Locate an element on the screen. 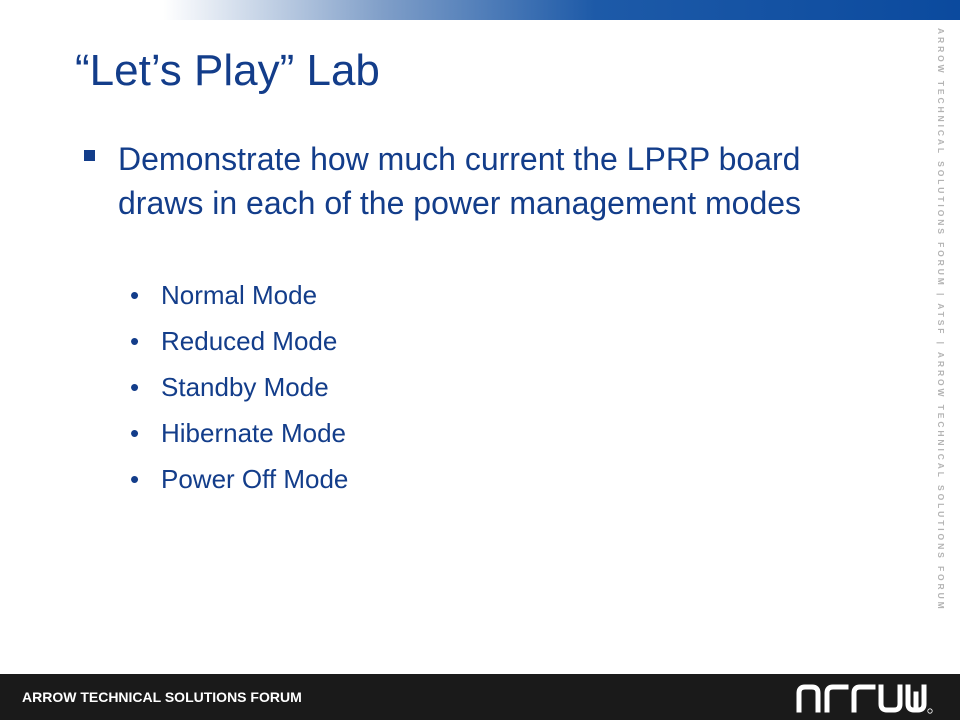 The image size is (960, 720). top-gradient-bar is located at coordinates (480, 10).